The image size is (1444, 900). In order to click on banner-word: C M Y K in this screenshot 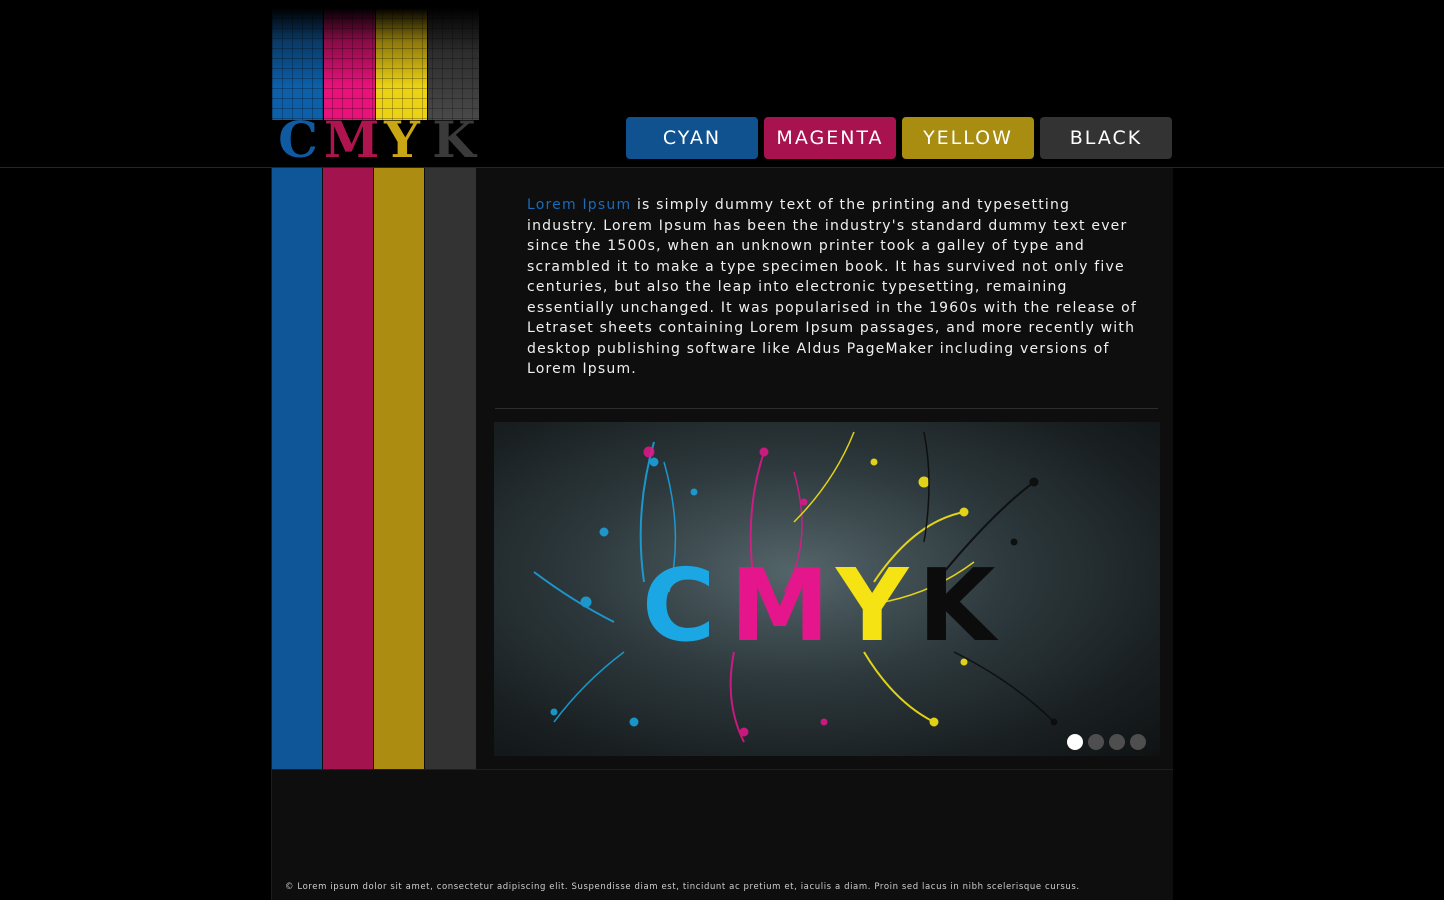, I will do `click(820, 605)`.